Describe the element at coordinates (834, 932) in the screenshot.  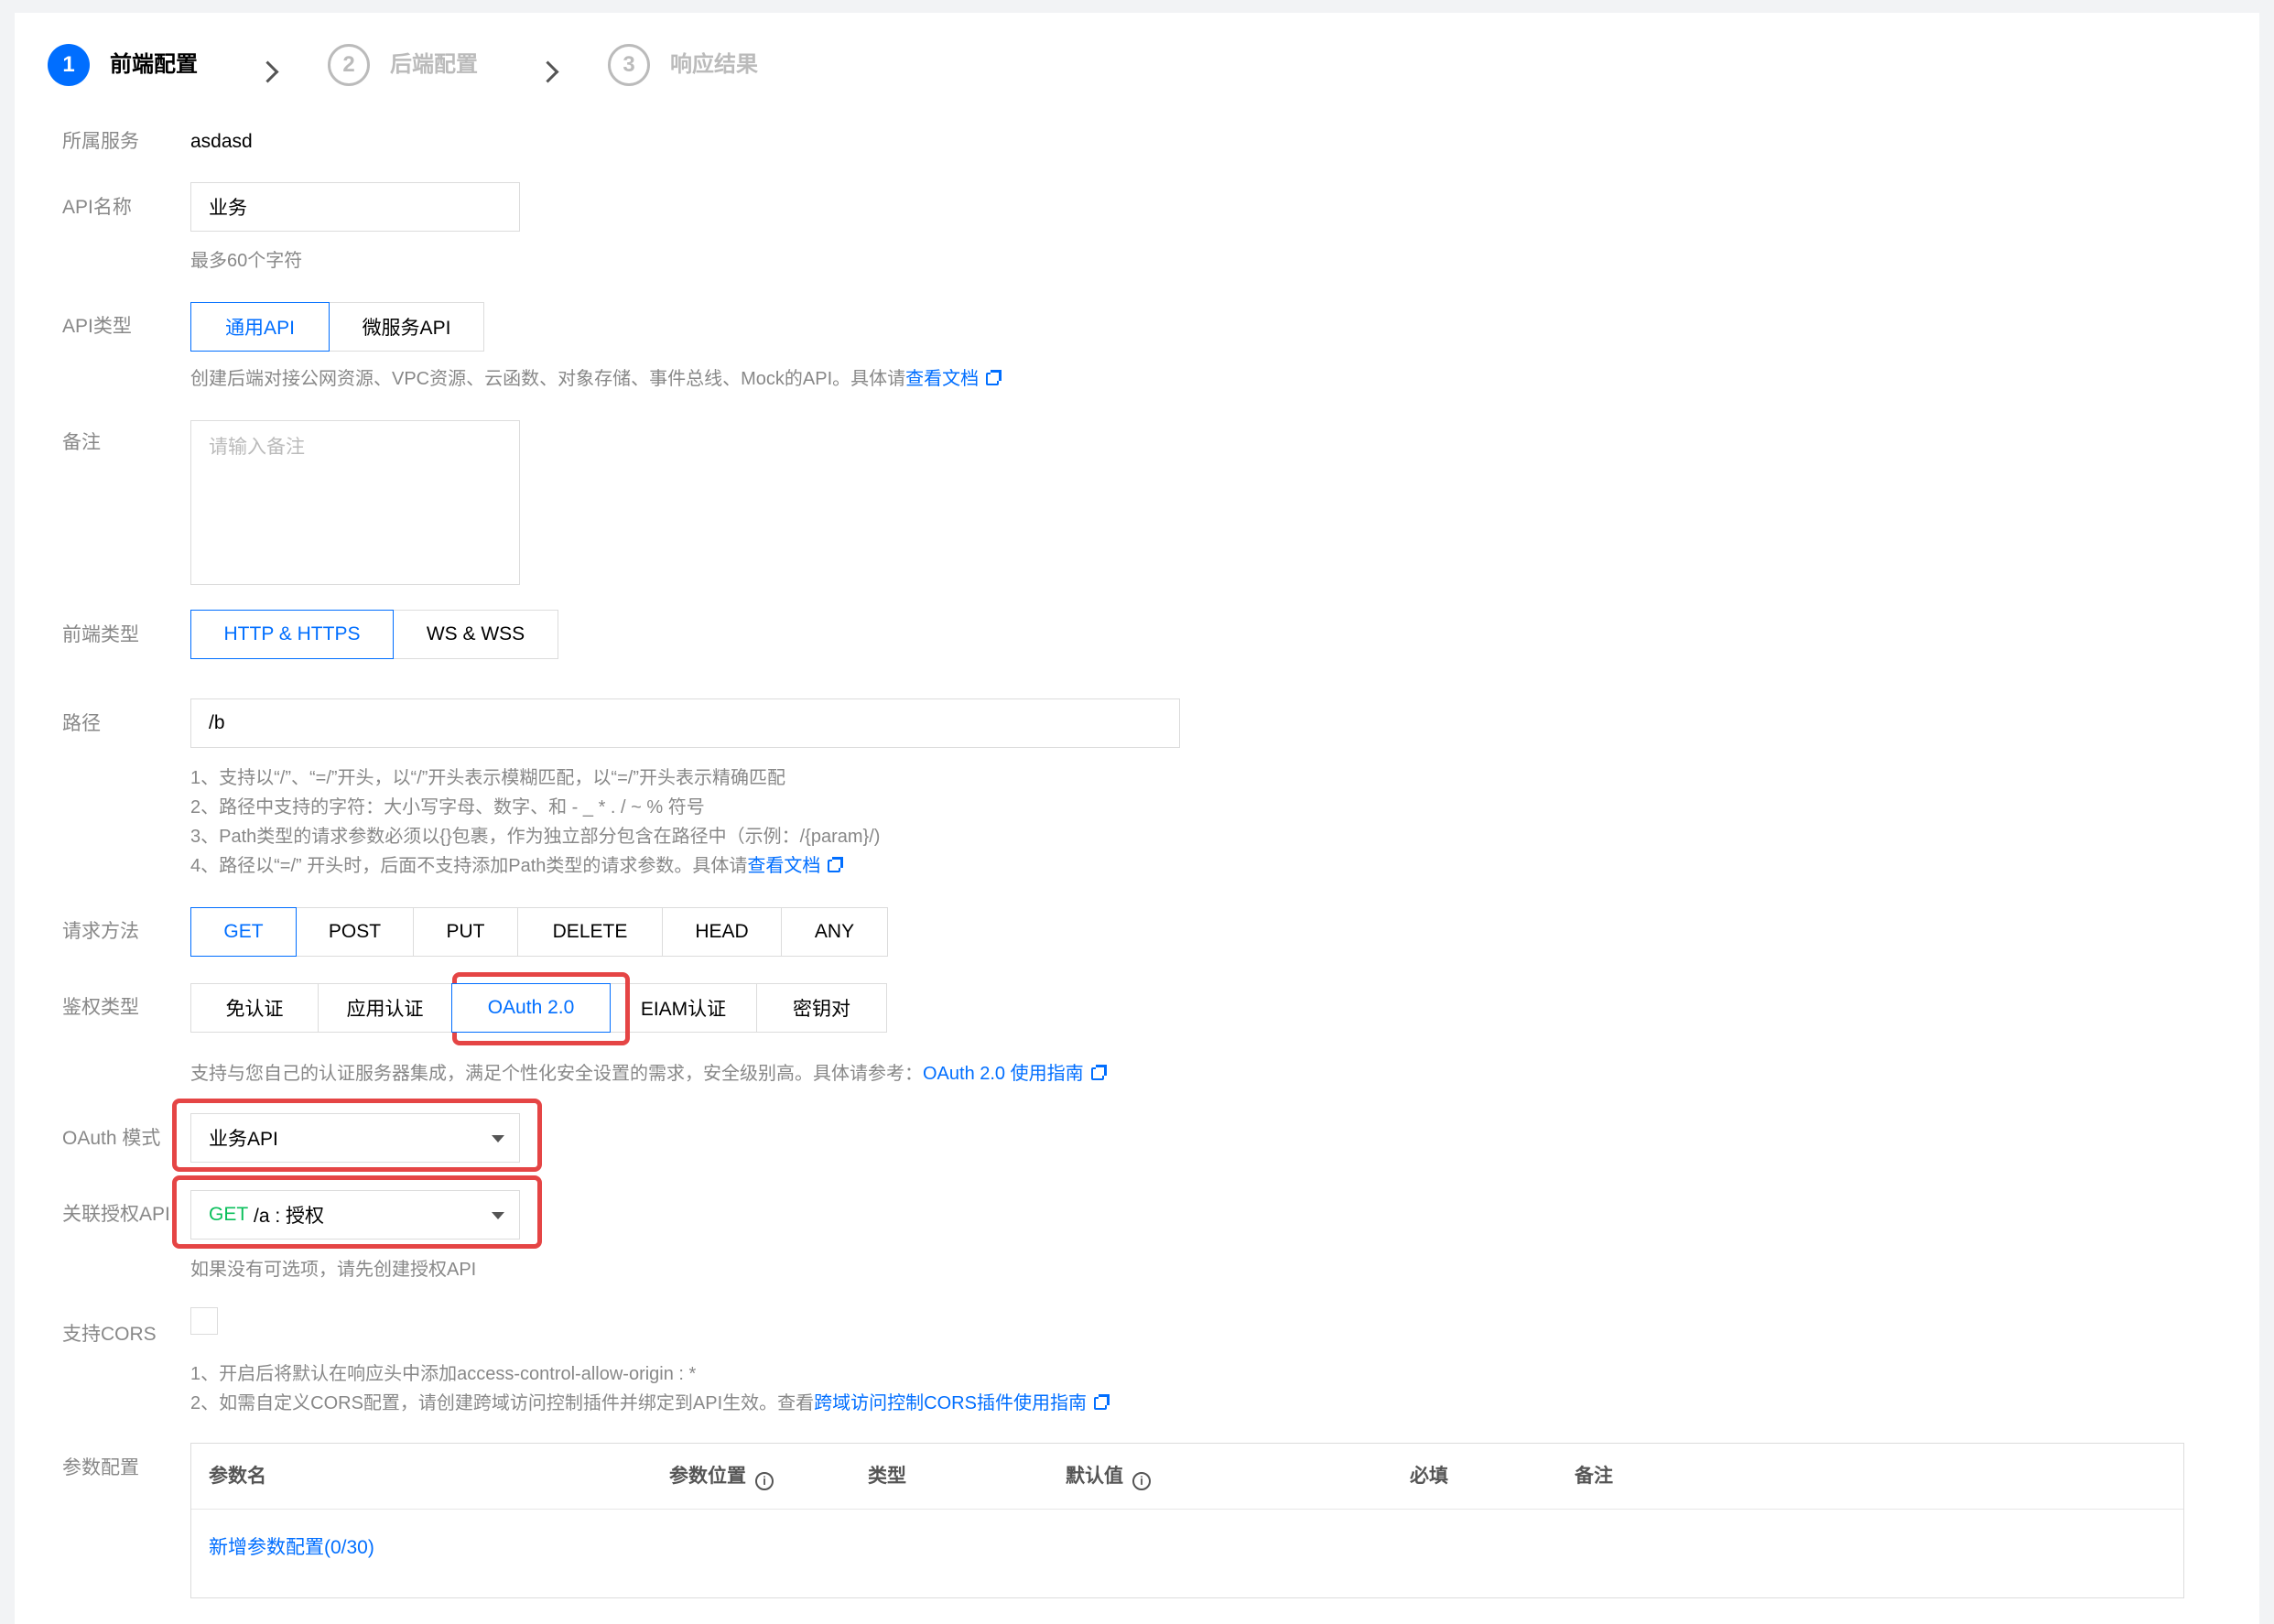
I see `method-option-any: ANY` at that location.